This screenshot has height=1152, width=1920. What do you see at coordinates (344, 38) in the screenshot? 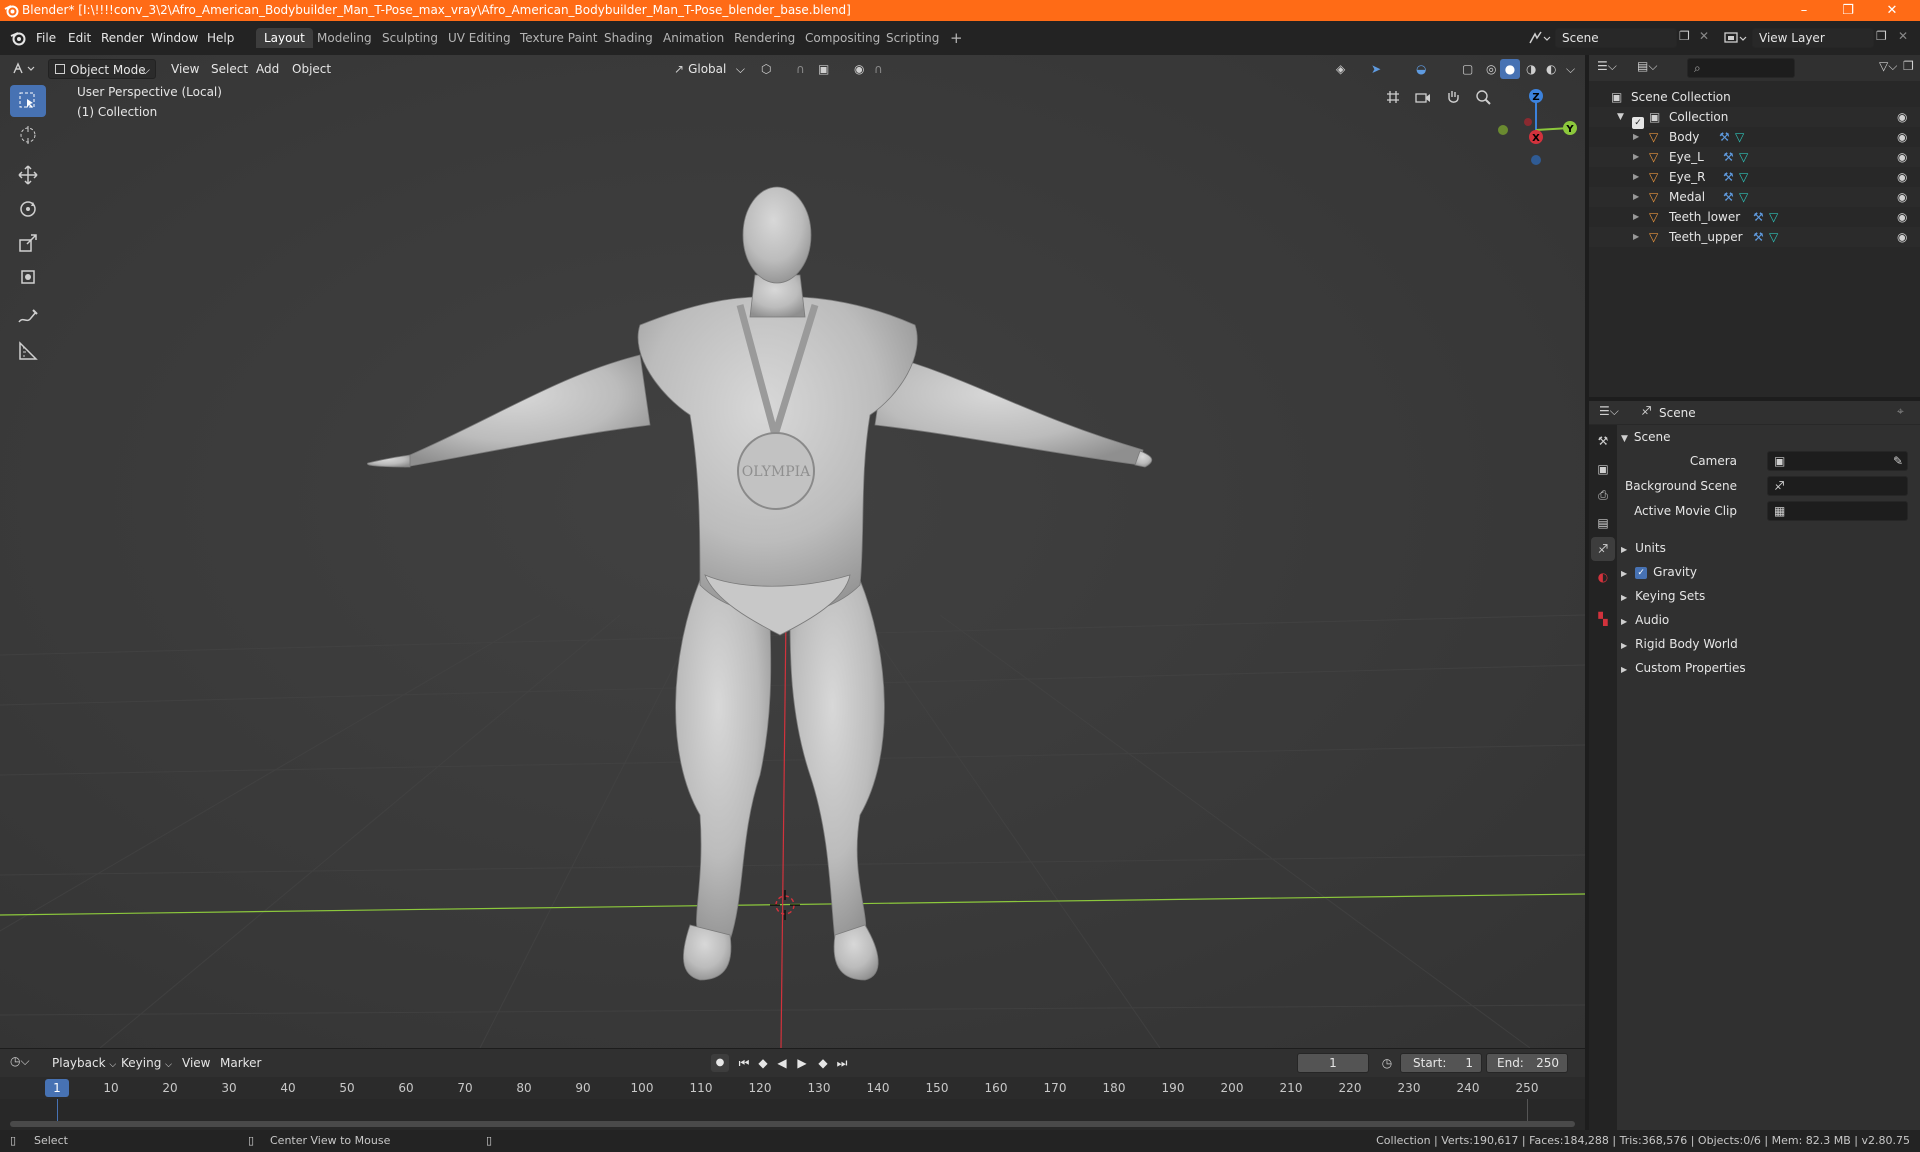
I see `tab-modeling: Modeling` at bounding box center [344, 38].